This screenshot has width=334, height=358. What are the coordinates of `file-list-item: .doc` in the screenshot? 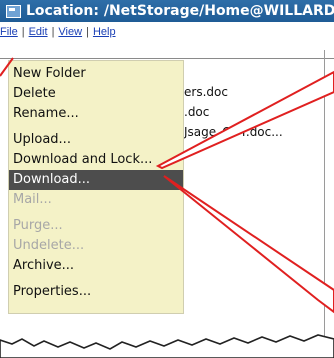 It's located at (233, 112).